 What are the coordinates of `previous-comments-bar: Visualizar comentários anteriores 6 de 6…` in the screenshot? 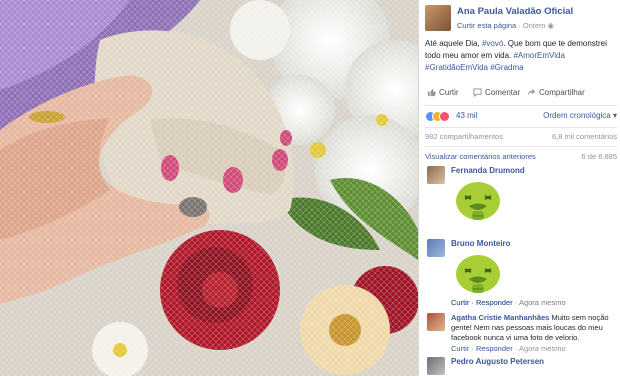 It's located at (521, 156).